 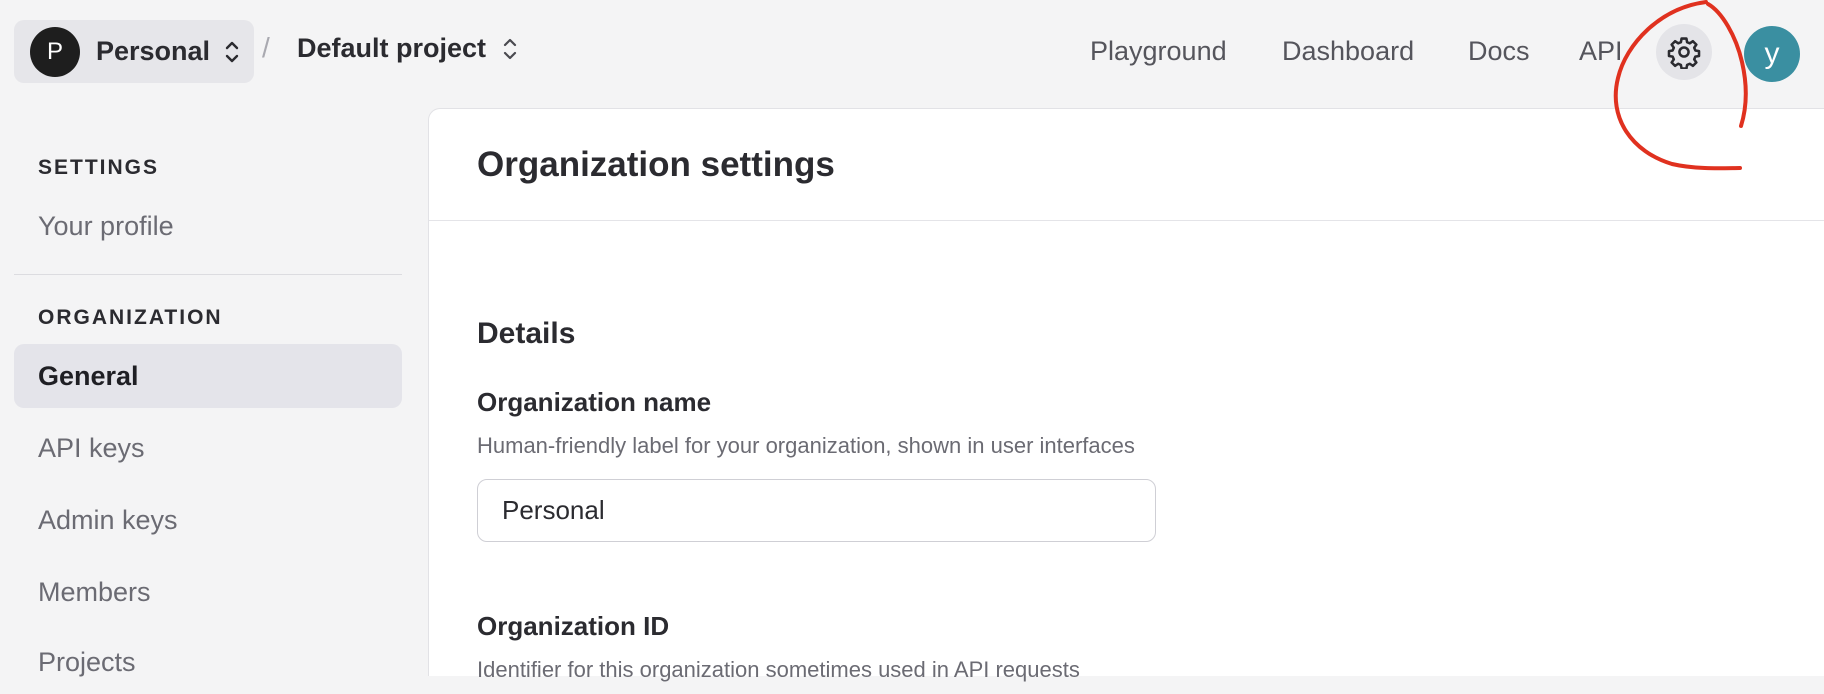 What do you see at coordinates (130, 317) in the screenshot?
I see `sidebar-heading-organization: ORGANIZATION` at bounding box center [130, 317].